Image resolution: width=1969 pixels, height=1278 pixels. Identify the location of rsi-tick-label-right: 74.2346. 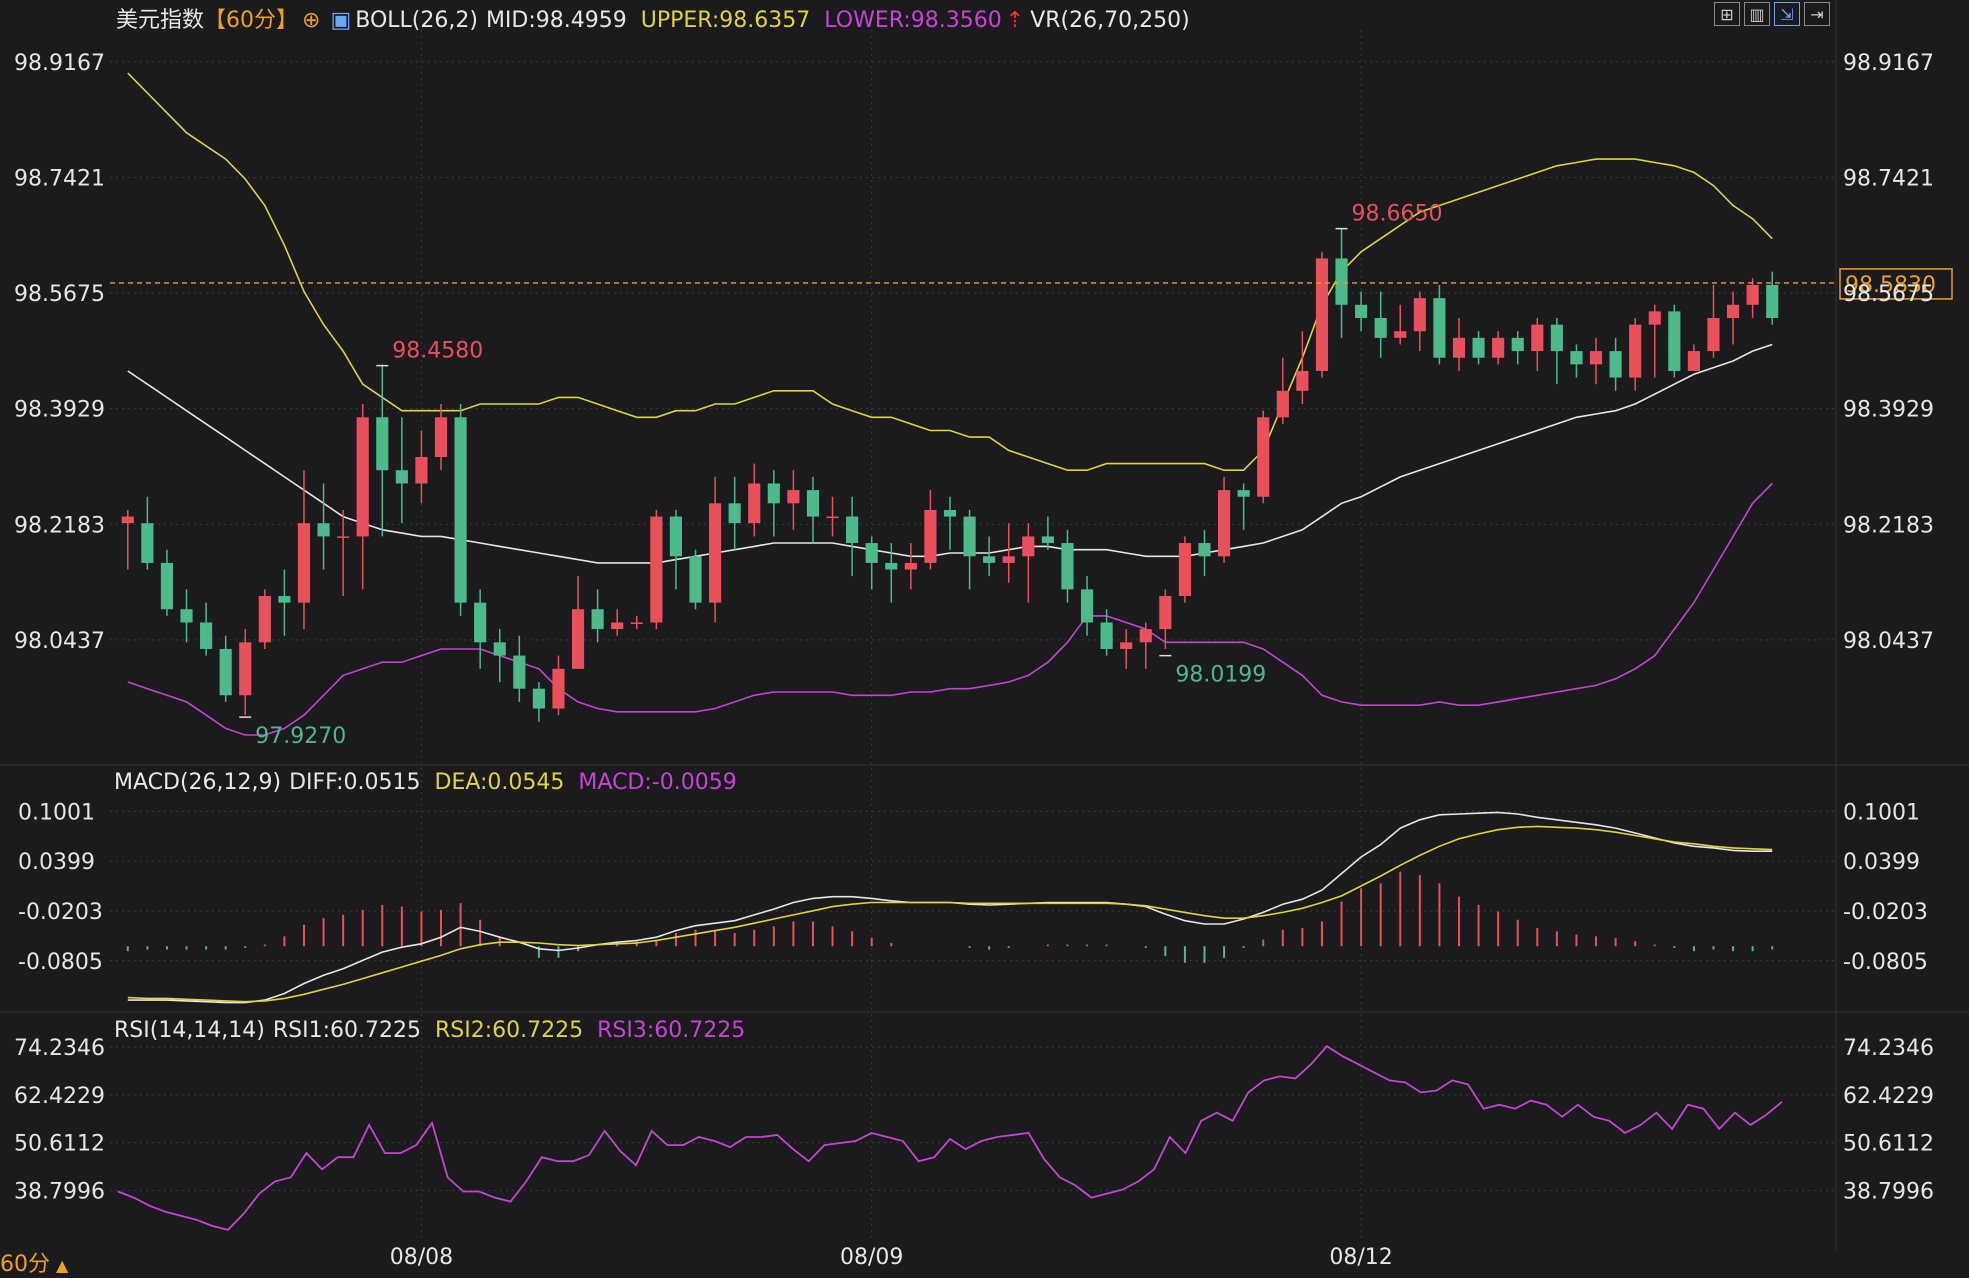
(1888, 1048).